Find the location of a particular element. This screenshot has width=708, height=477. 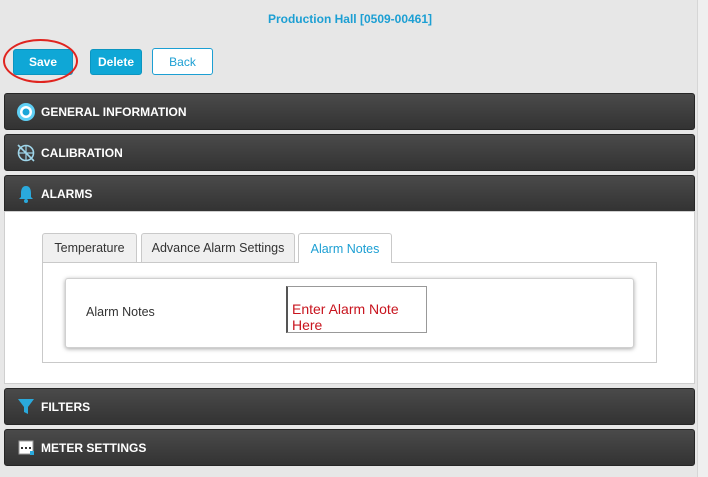

annotation-circle is located at coordinates (40, 61).